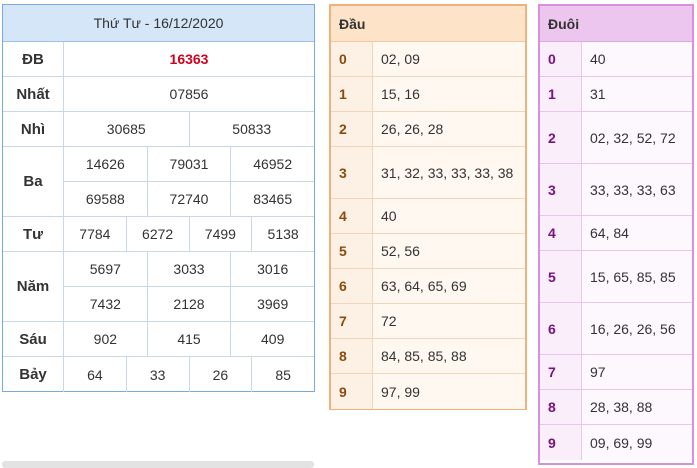 The image size is (697, 468). I want to click on duoi-digit: 0, so click(561, 59).